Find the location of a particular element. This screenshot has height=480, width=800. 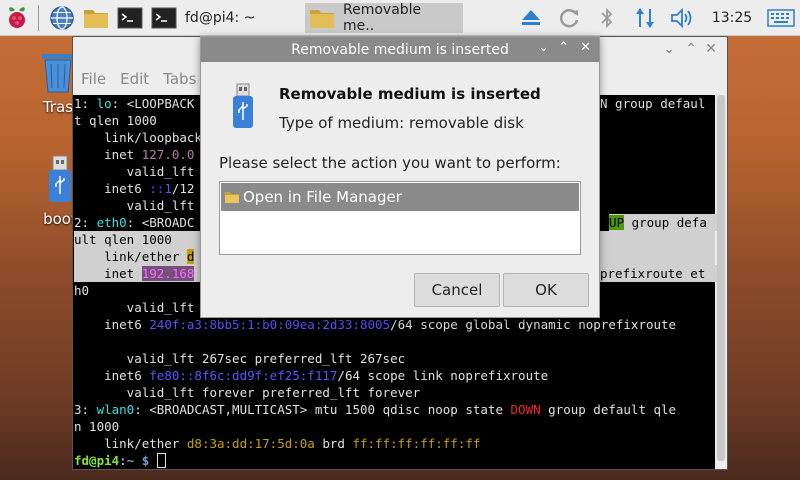

terminal-line: n 1000 is located at coordinates (97, 426).